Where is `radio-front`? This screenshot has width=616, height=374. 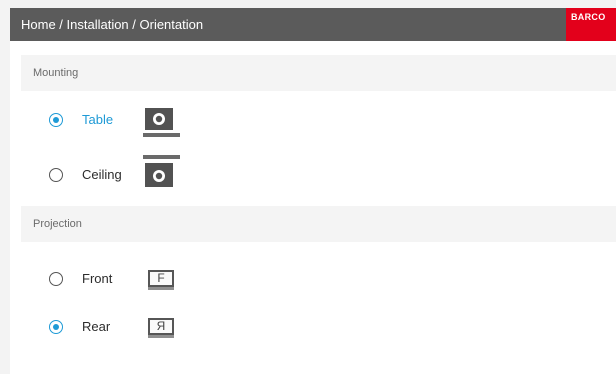 radio-front is located at coordinates (56, 279).